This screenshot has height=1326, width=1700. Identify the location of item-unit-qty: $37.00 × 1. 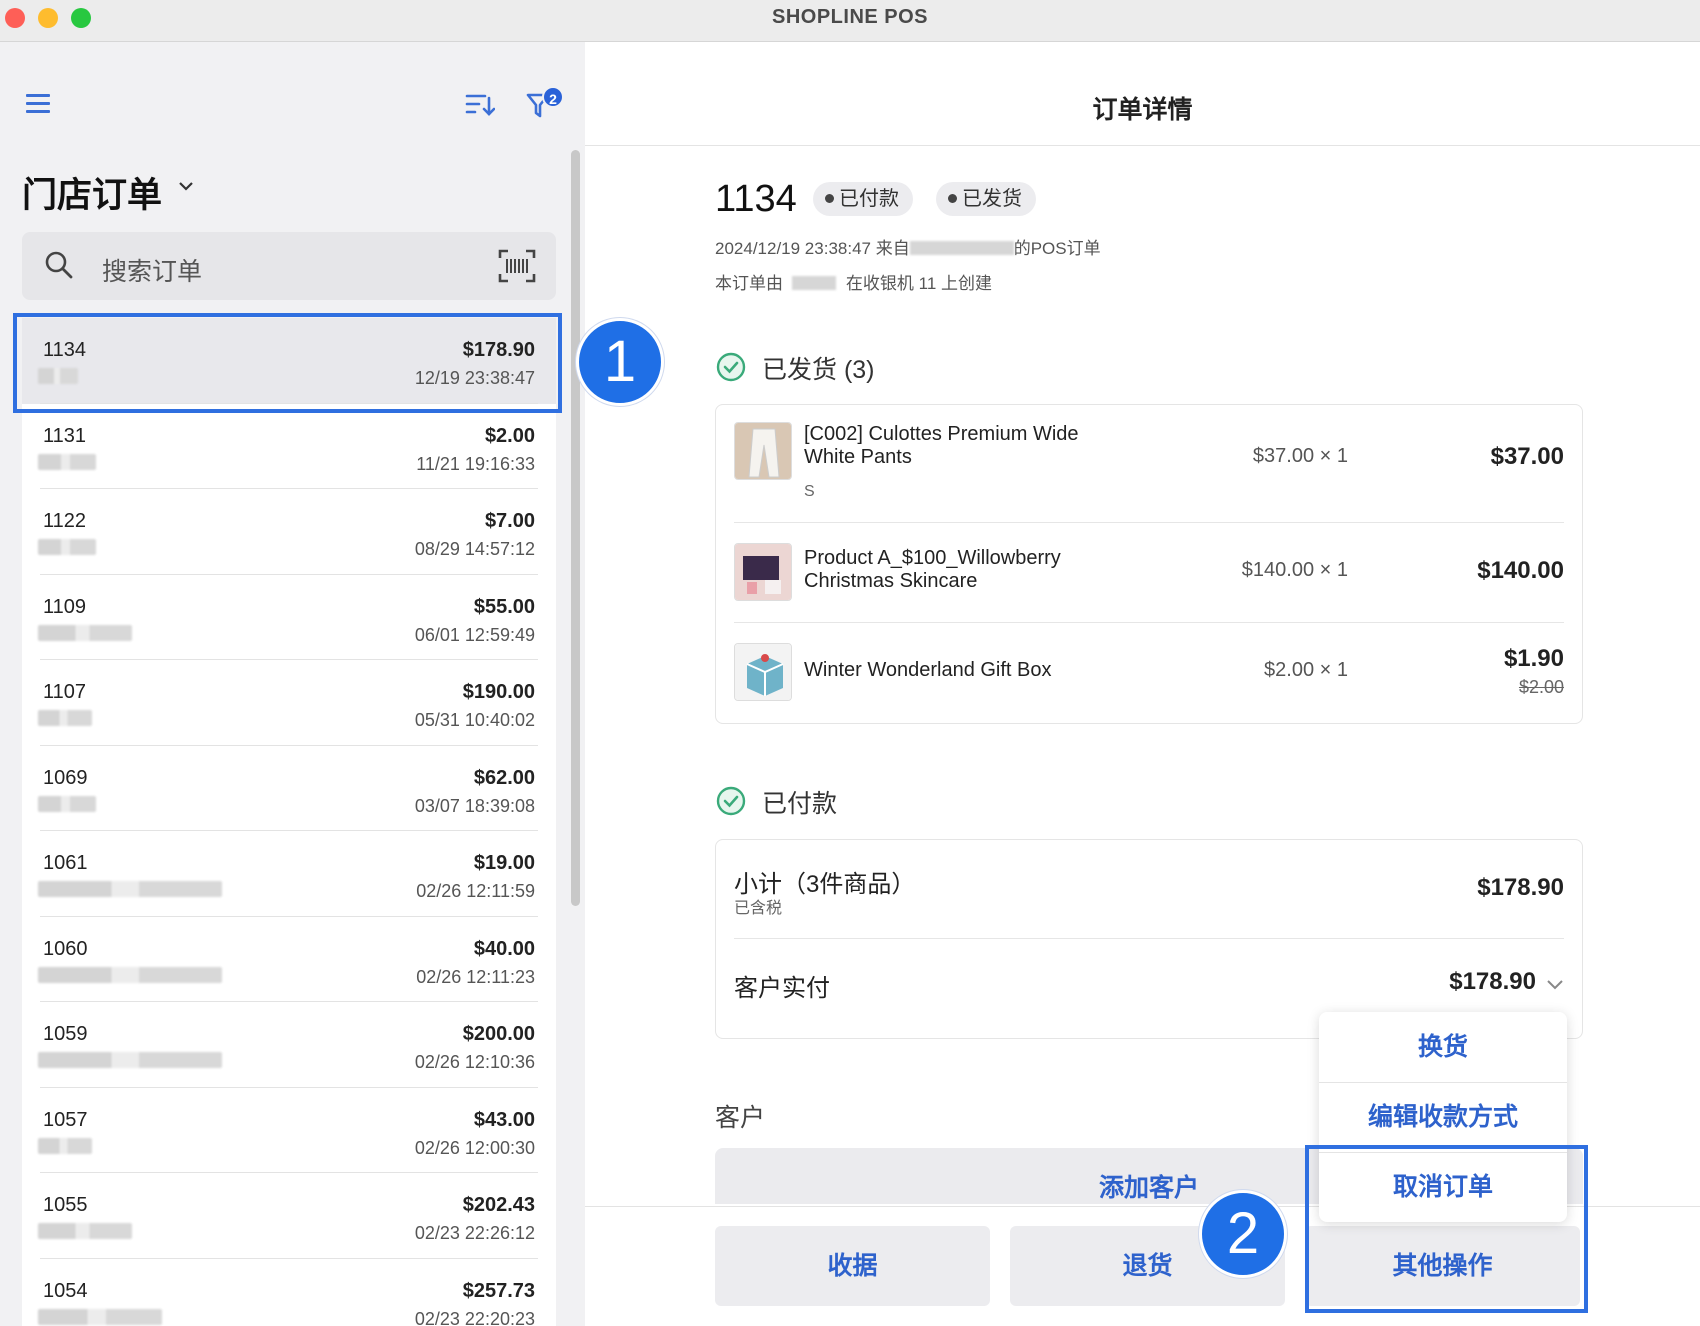
(1300, 456).